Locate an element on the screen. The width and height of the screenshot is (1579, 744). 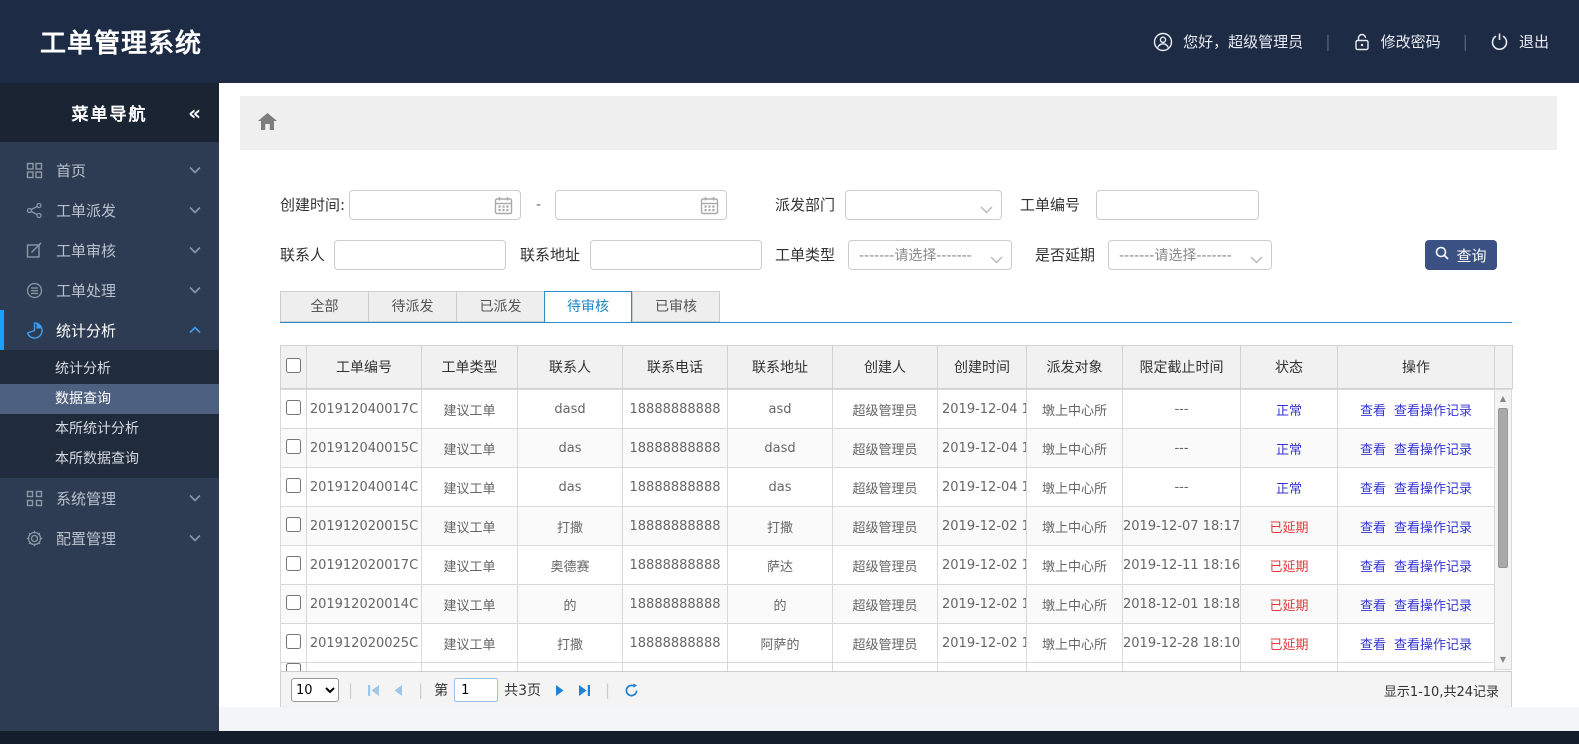
user-greeting: 您好，超级管理员 is located at coordinates (1228, 41).